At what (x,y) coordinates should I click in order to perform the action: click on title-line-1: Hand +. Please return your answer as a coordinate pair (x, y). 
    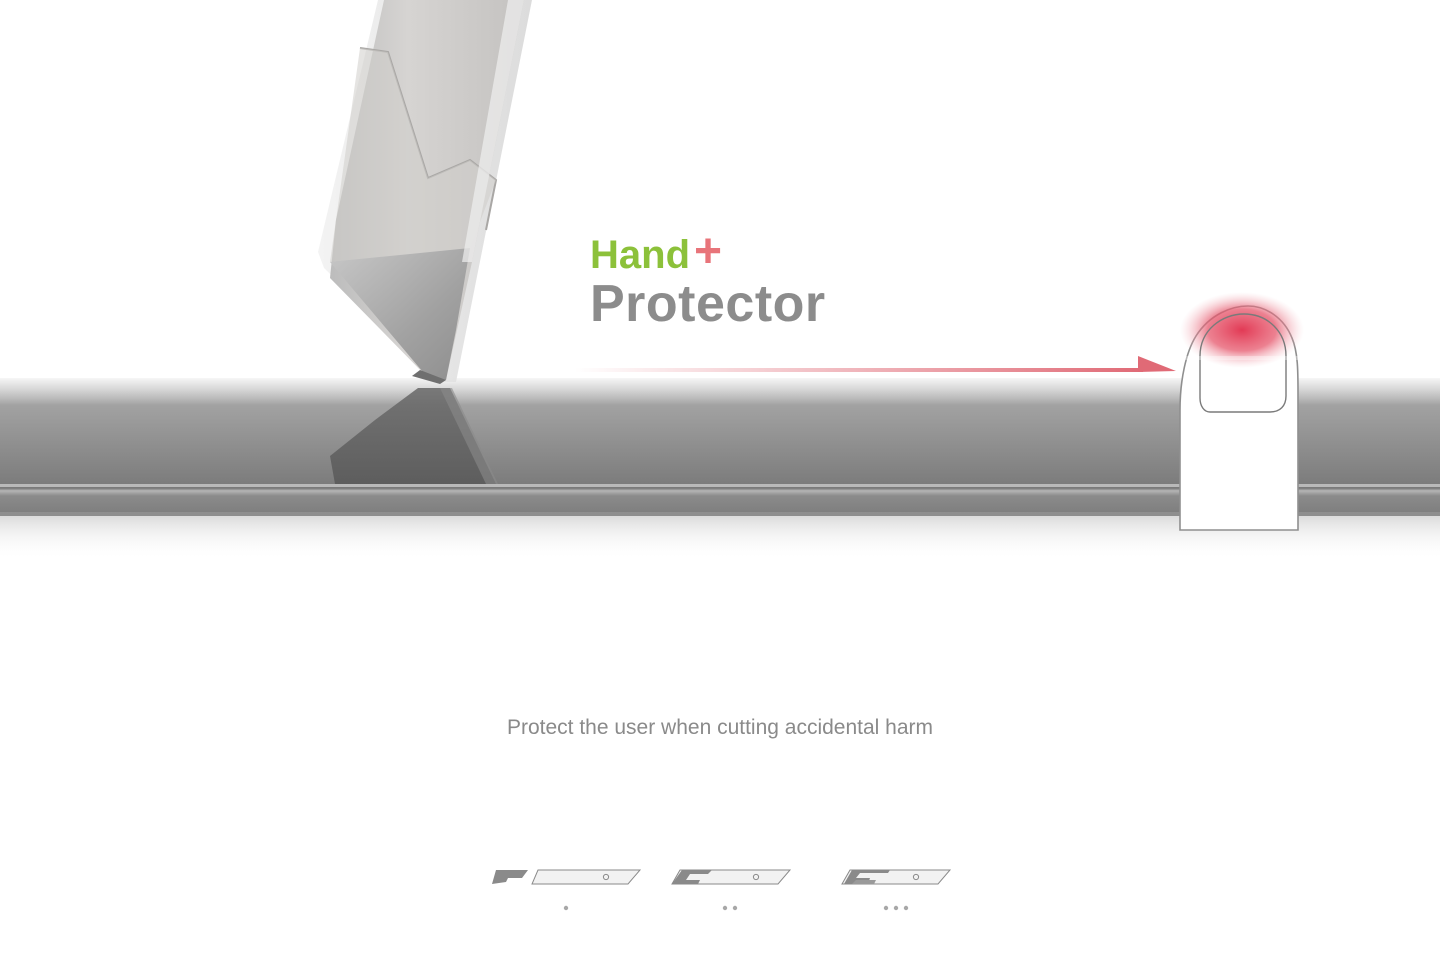
    Looking at the image, I should click on (656, 252).